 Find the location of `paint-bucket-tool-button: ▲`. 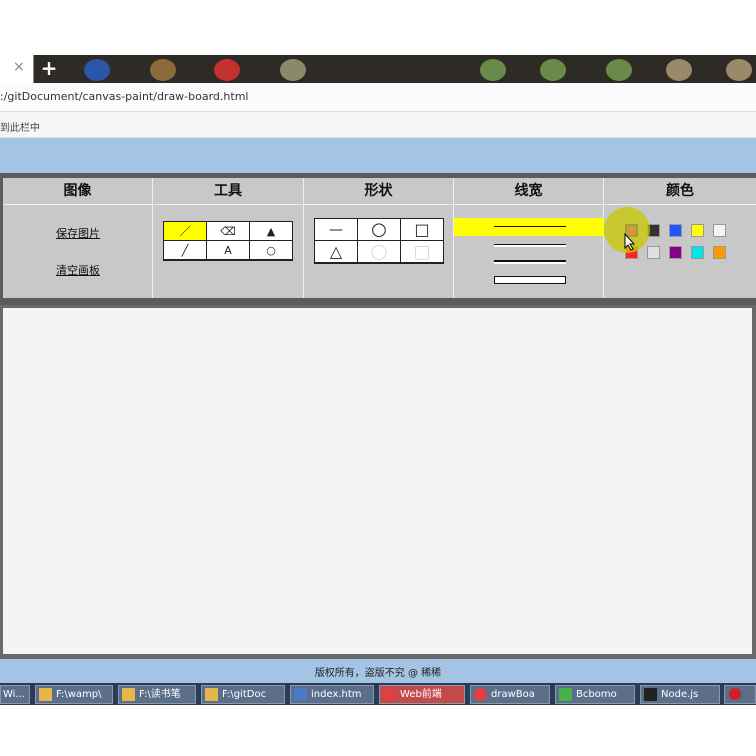

paint-bucket-tool-button: ▲ is located at coordinates (271, 231).